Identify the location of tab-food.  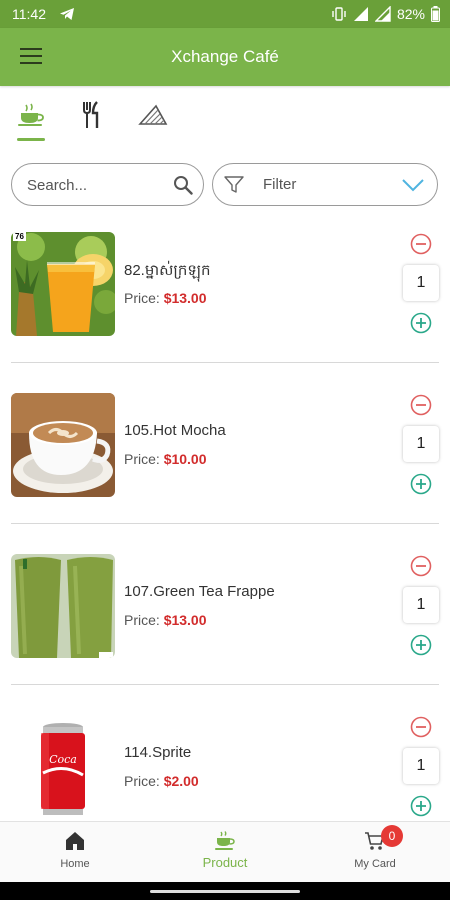
(92, 115).